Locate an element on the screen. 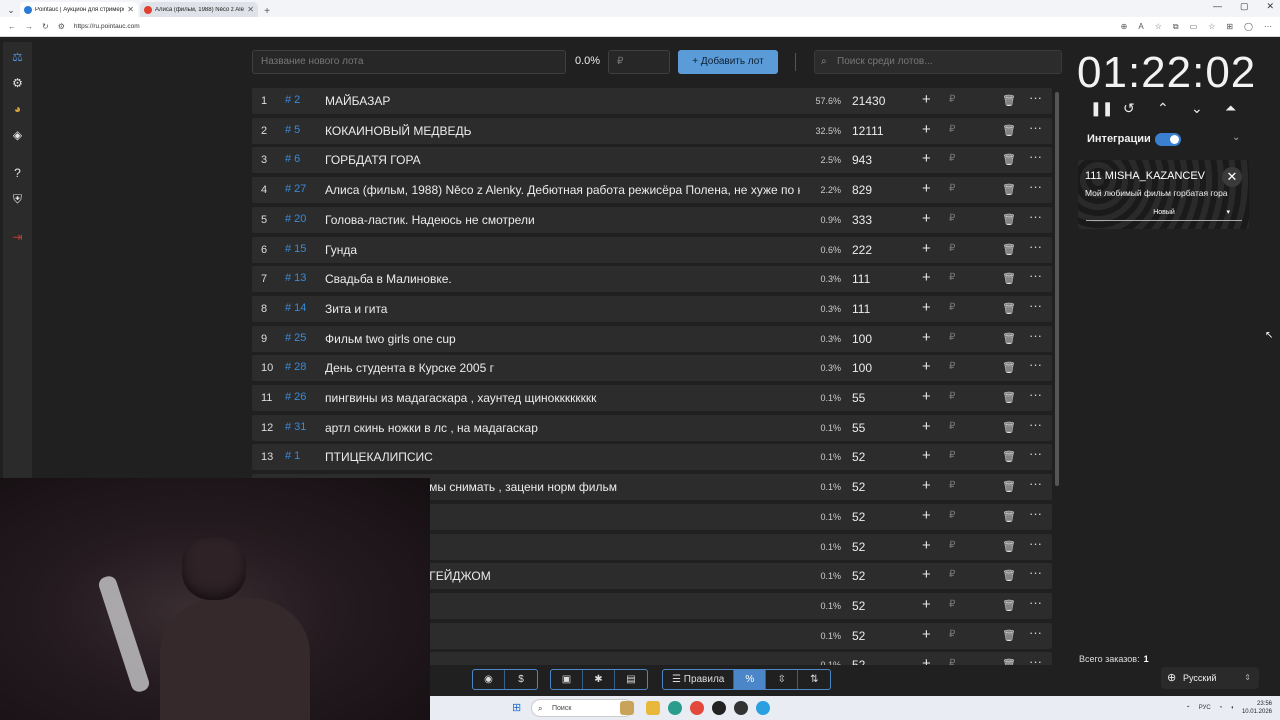 The width and height of the screenshot is (1280, 720). reload-icon: ↻ is located at coordinates (45, 26).